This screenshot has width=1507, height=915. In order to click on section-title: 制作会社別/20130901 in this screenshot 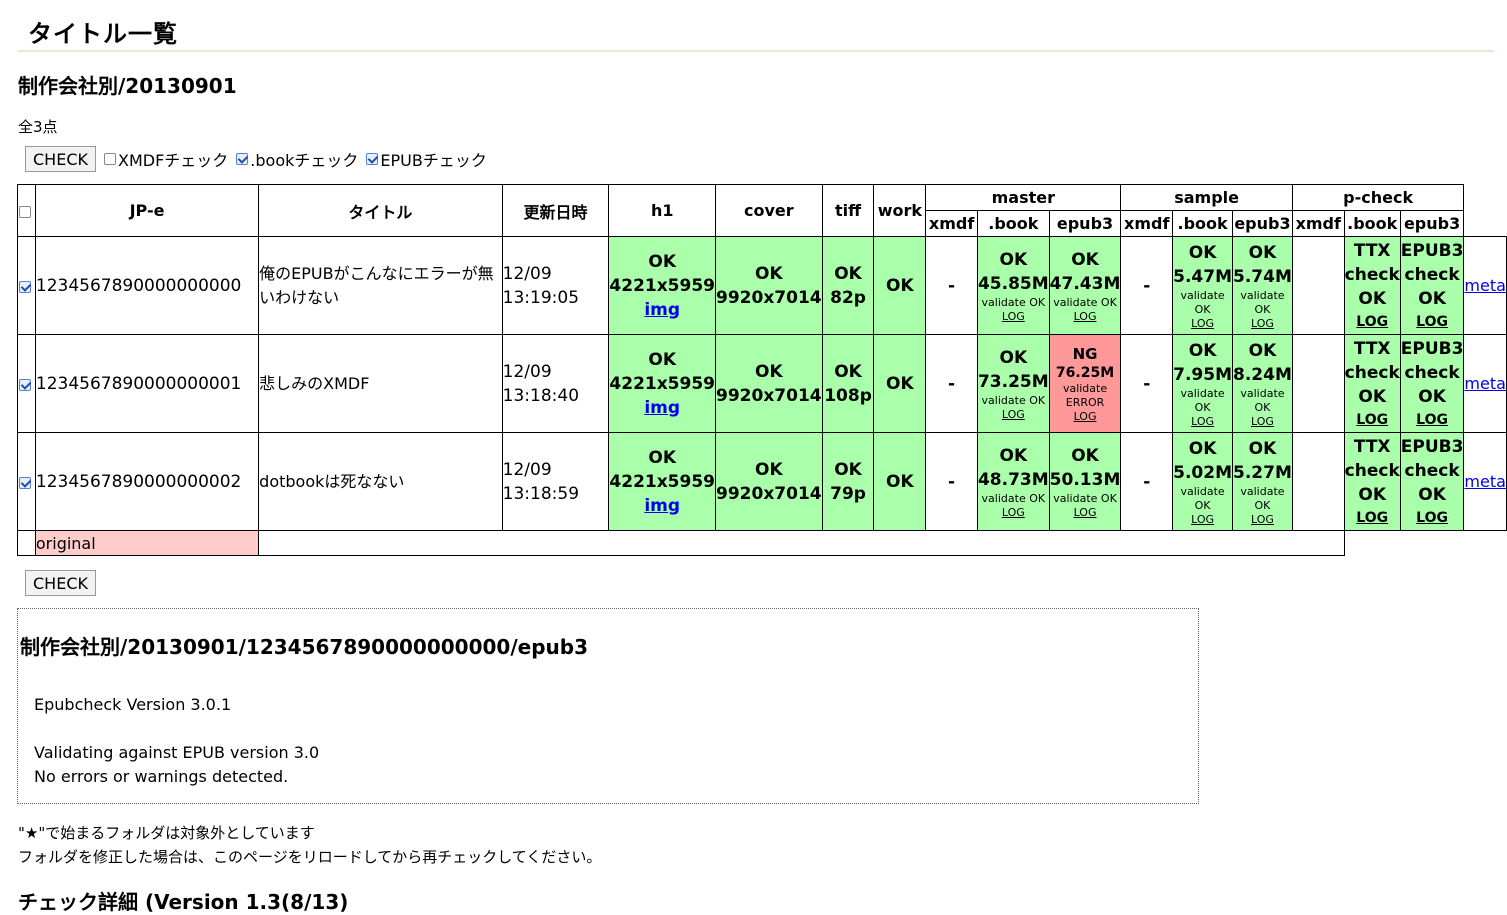, I will do `click(127, 86)`.